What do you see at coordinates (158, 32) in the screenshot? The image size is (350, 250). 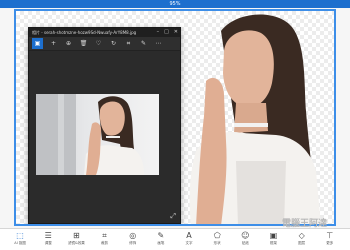 I see `minimize-button: –` at bounding box center [158, 32].